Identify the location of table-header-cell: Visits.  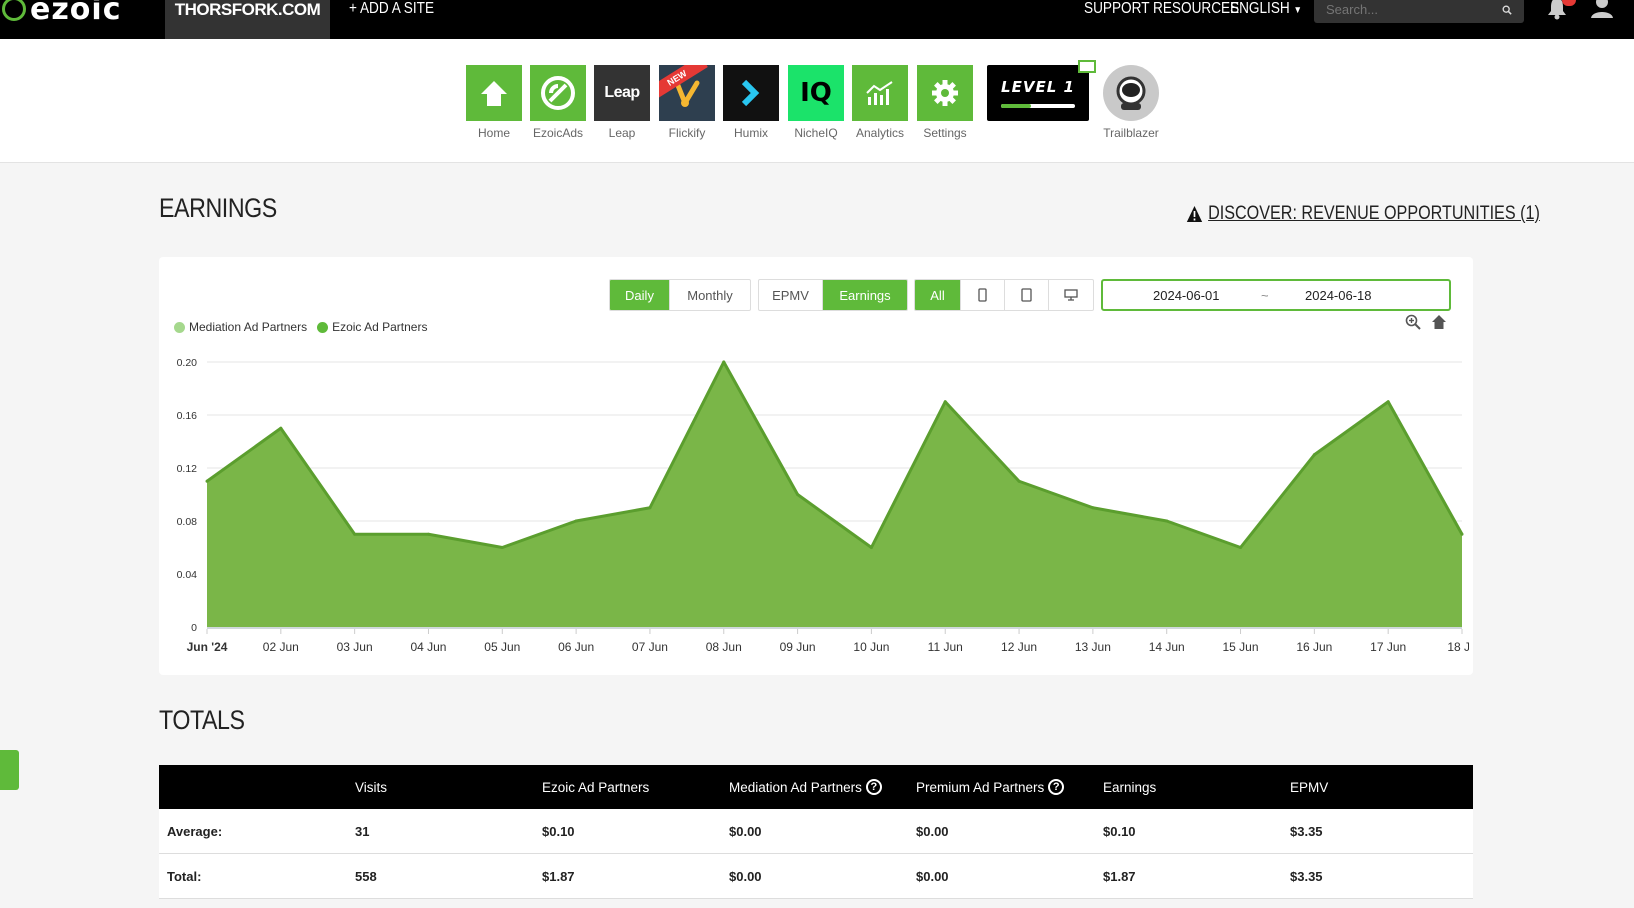
(371, 787).